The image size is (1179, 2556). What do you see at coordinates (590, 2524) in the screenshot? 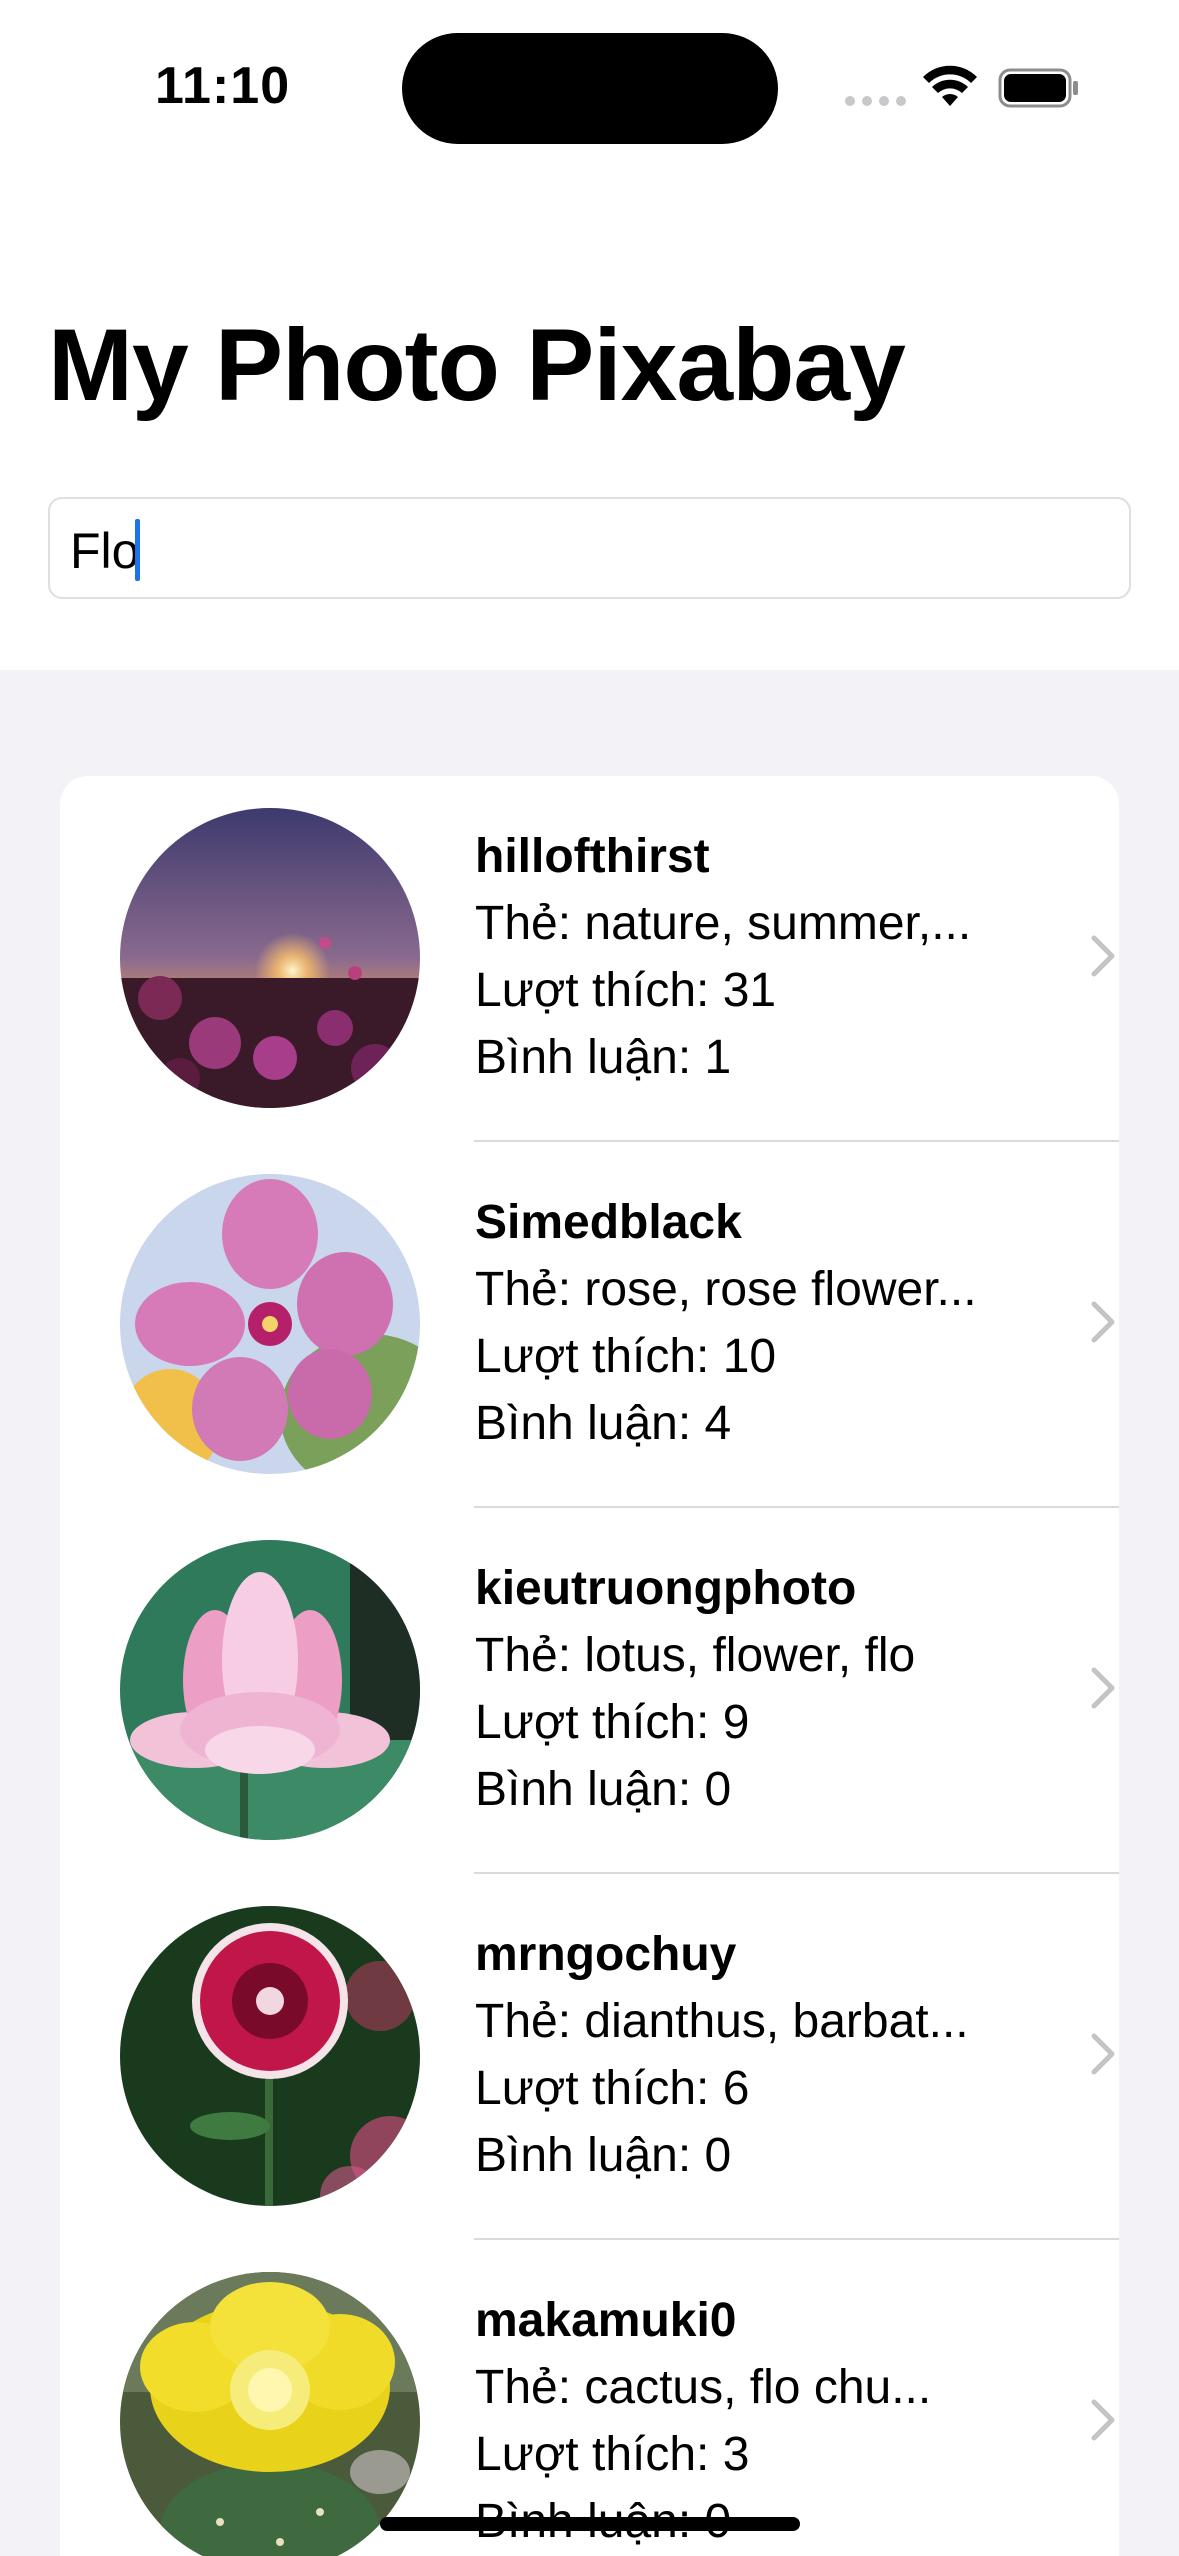
I see `home-indicator` at bounding box center [590, 2524].